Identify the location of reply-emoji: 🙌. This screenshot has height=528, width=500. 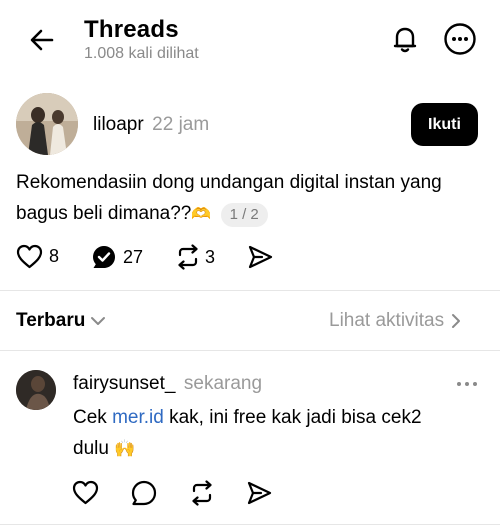
(125, 448).